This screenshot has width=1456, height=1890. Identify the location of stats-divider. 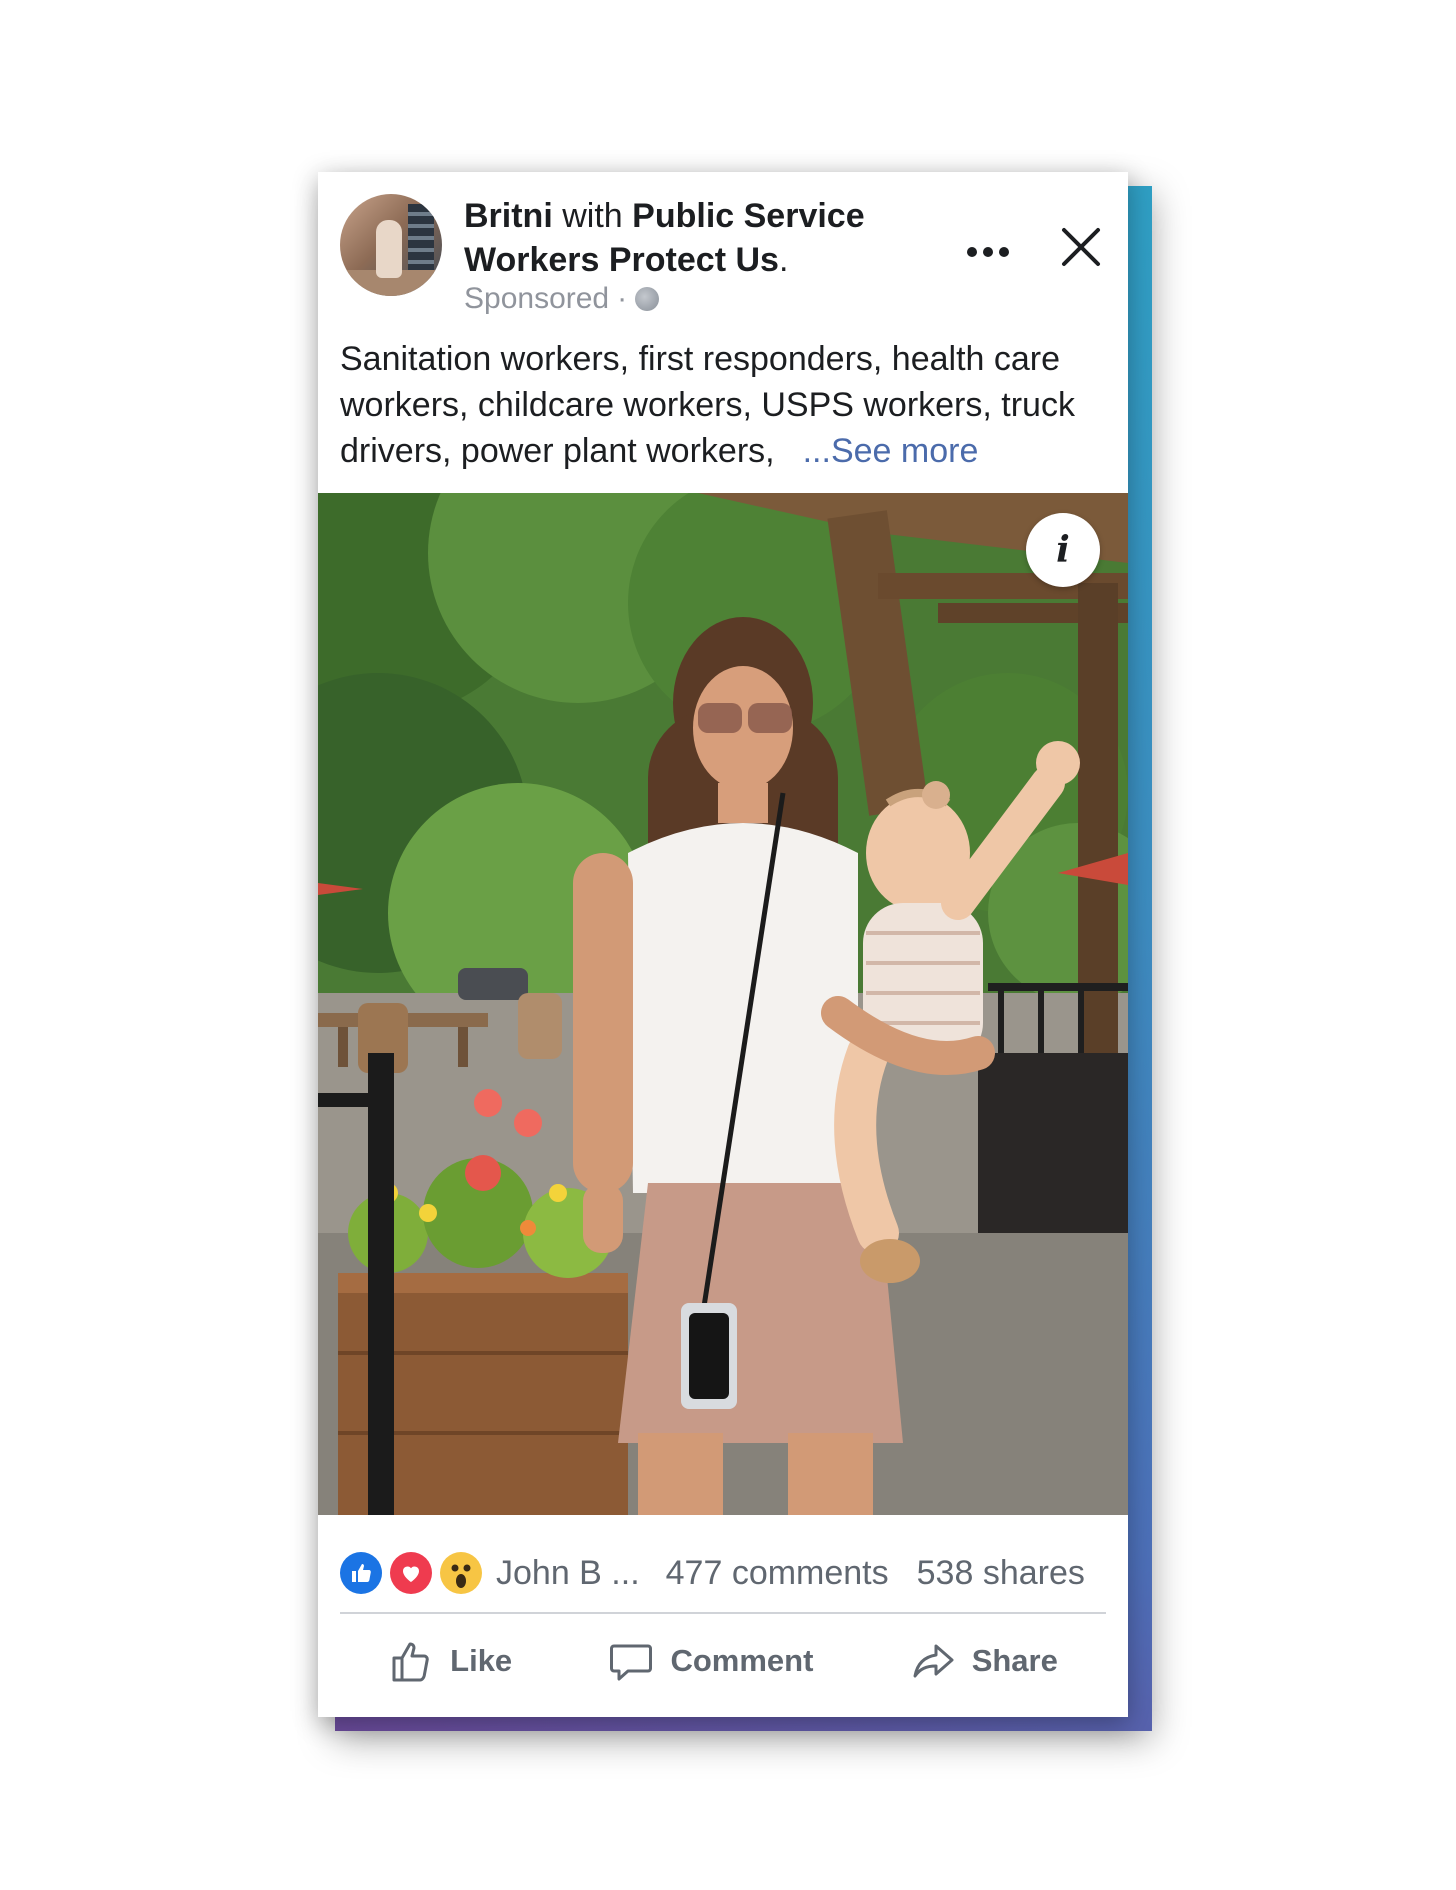
(723, 1613).